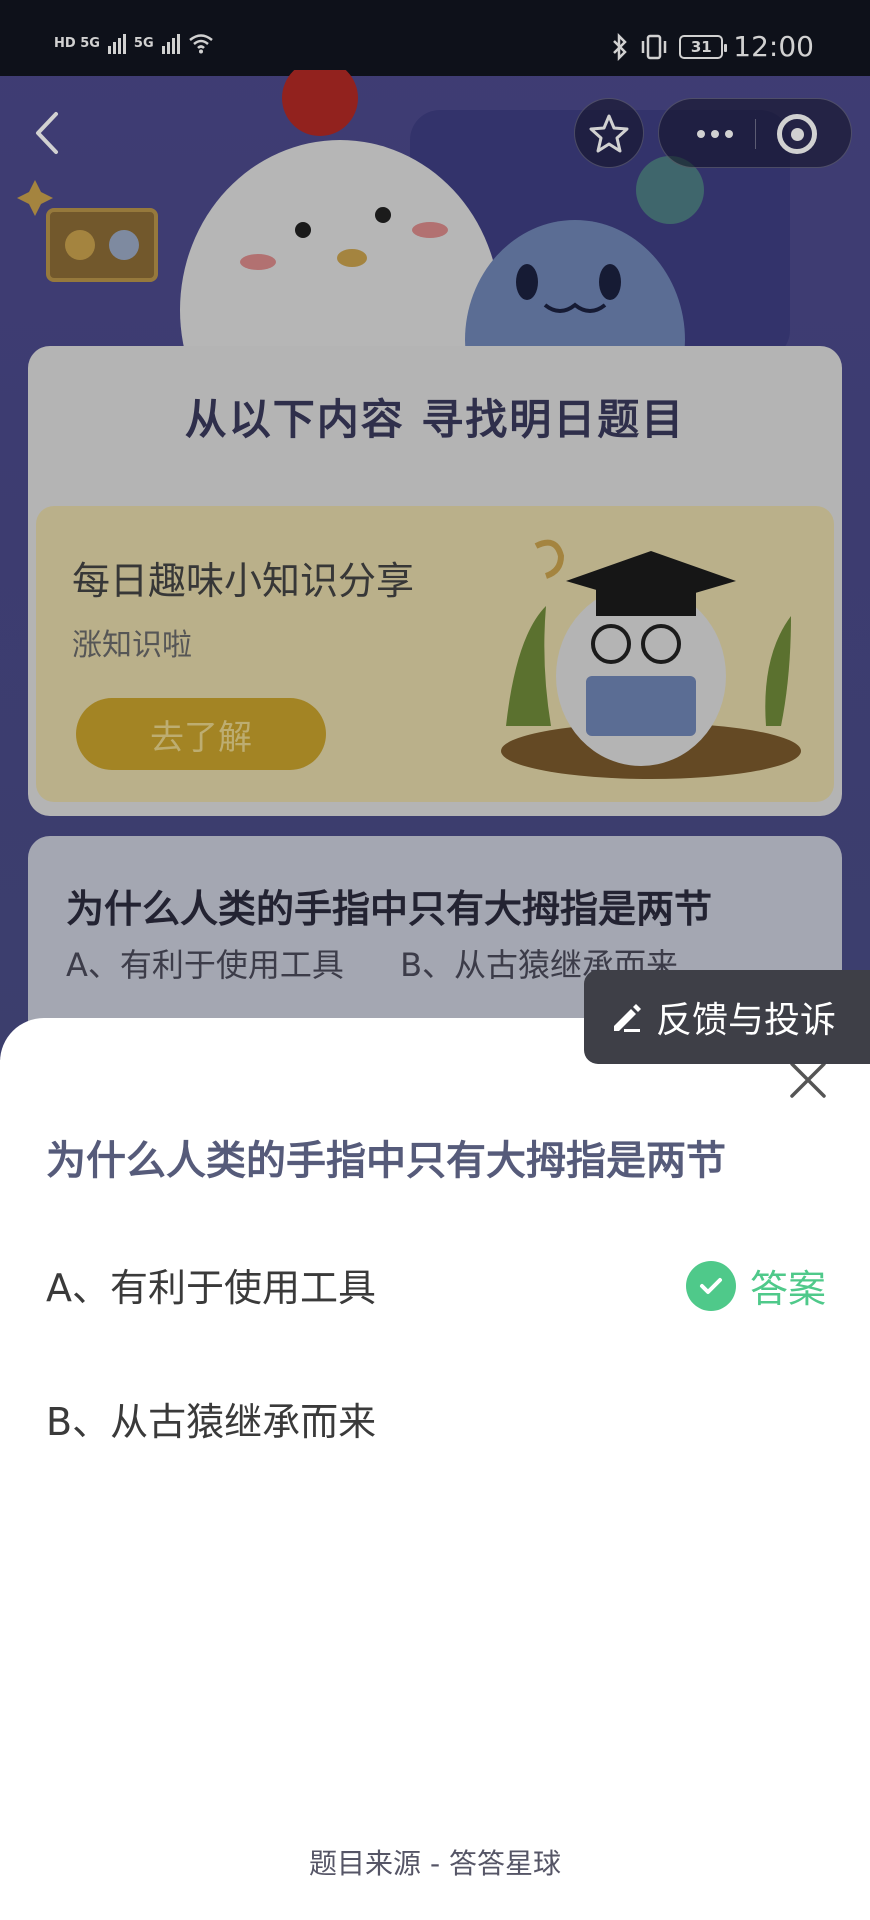  I want to click on question-source: 题目来源 - 答答星球, so click(435, 1863).